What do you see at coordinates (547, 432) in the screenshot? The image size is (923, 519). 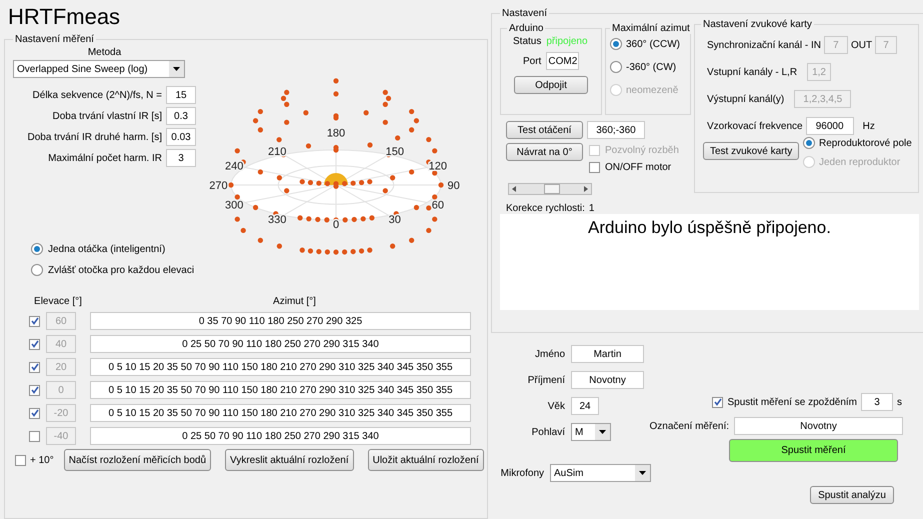 I see `field-label: Pohlaví` at bounding box center [547, 432].